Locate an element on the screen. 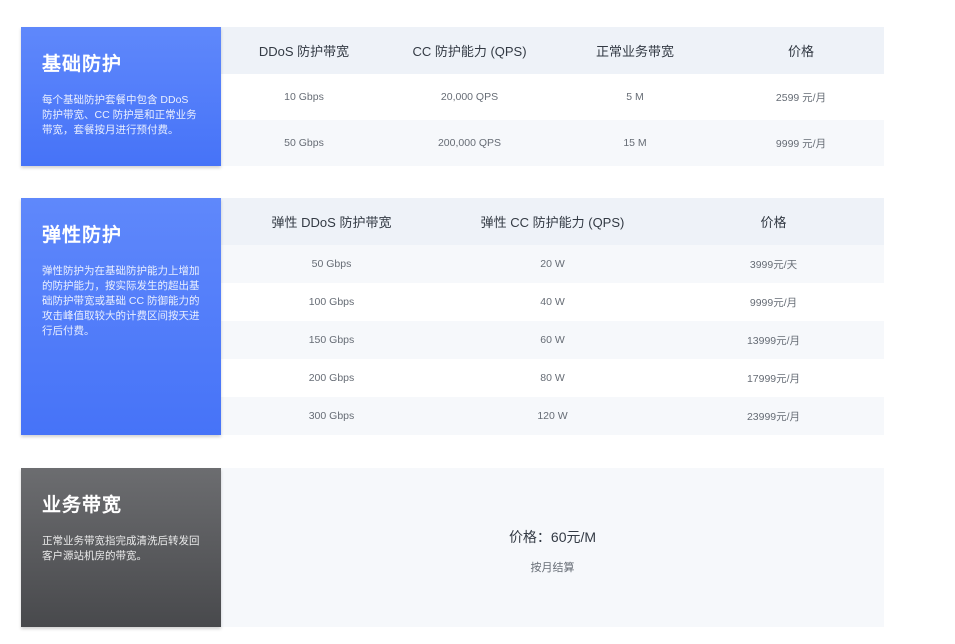 The height and width of the screenshot is (644, 955). table-cell: 200,000 QPS is located at coordinates (469, 143).